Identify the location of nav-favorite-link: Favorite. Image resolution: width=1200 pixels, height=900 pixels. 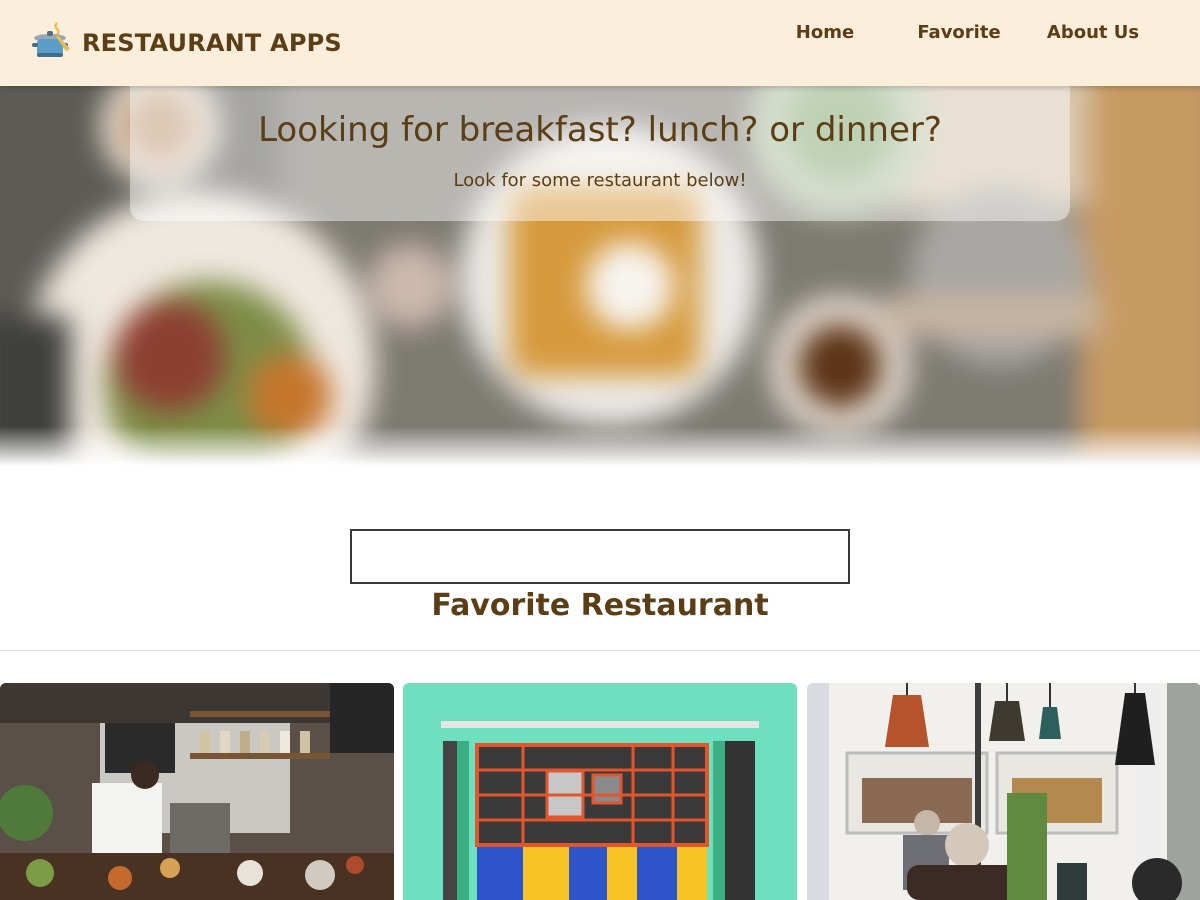
(959, 35).